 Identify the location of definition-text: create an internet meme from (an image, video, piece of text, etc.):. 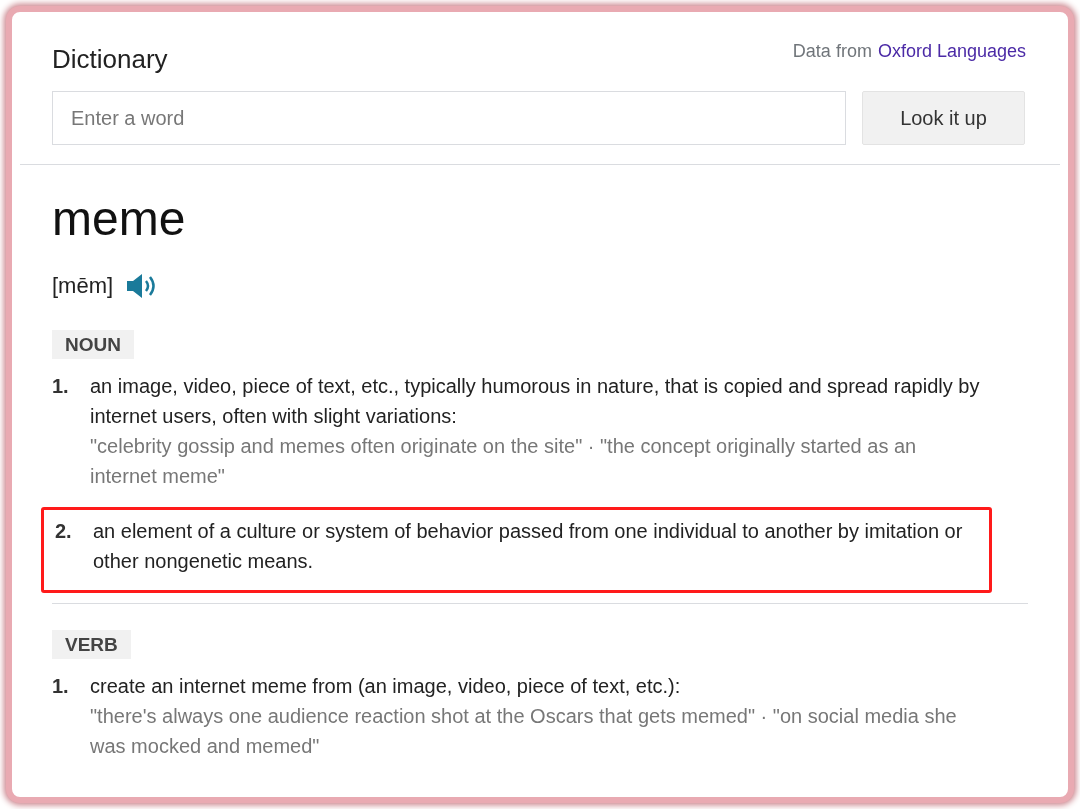
(386, 686).